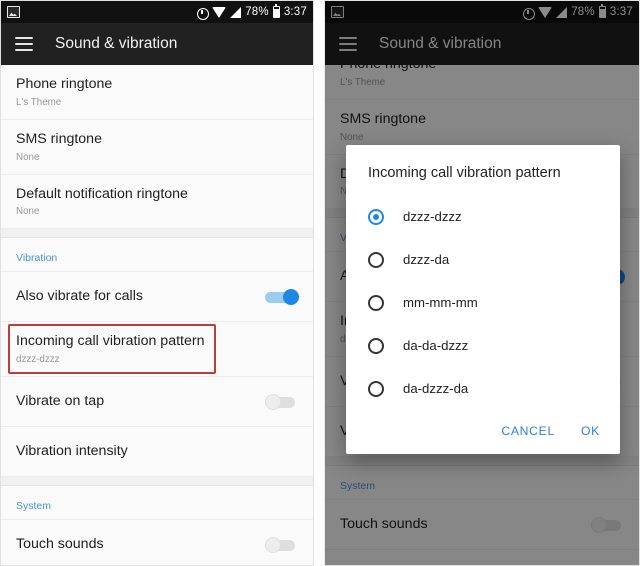 The width and height of the screenshot is (640, 566). Describe the element at coordinates (236, 12) in the screenshot. I see `signal-icon` at that location.